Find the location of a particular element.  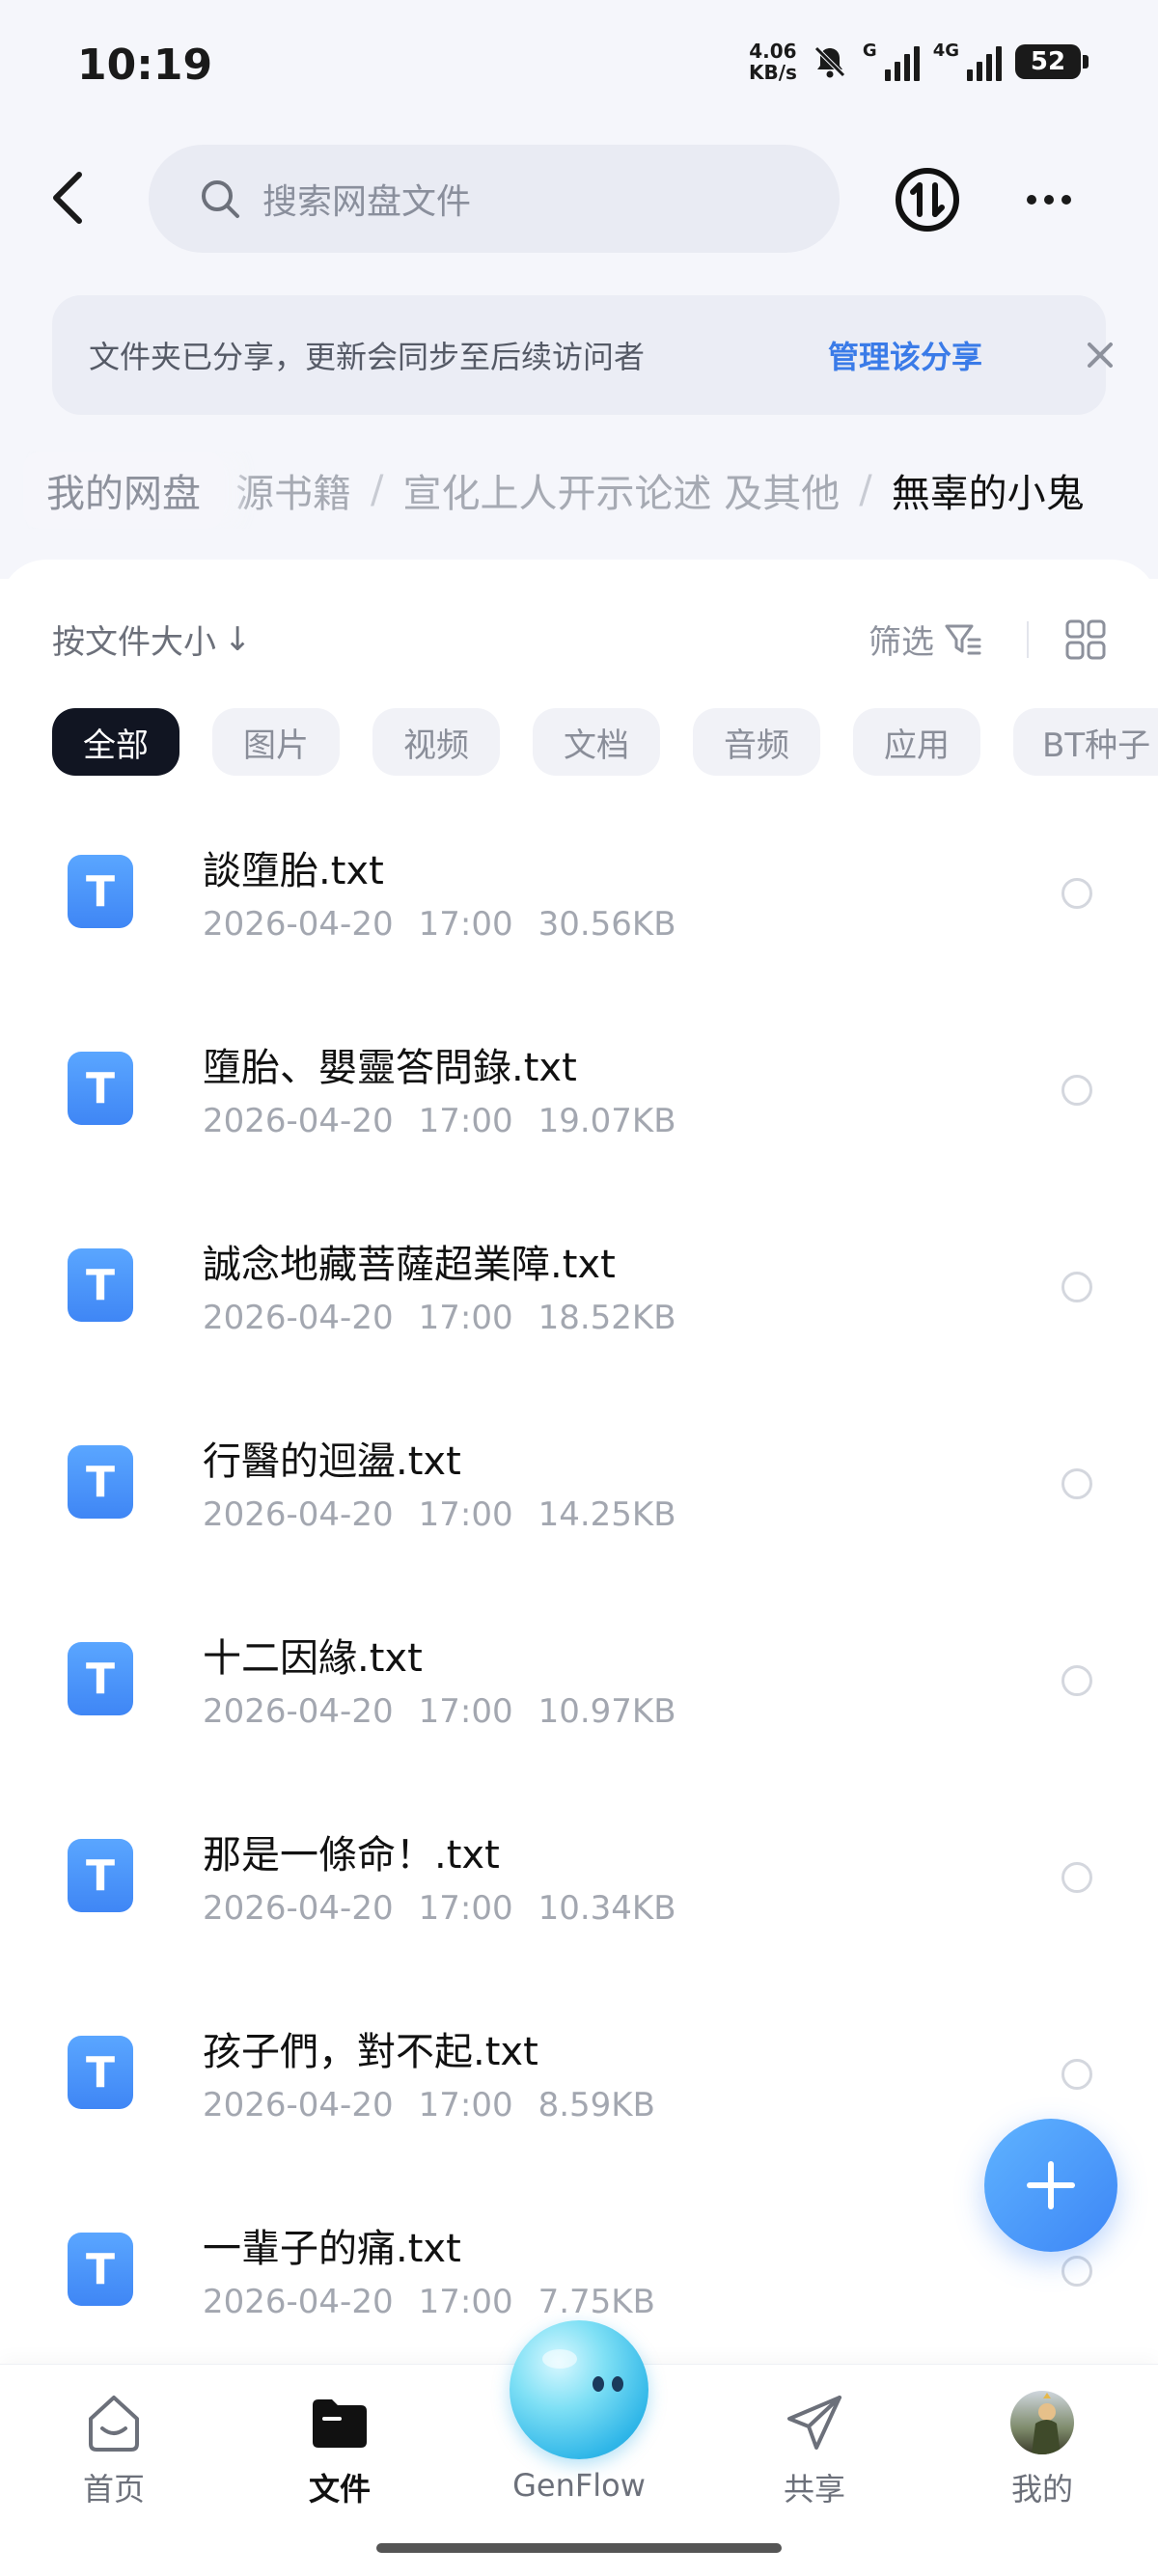

more-options-button is located at coordinates (1049, 200).